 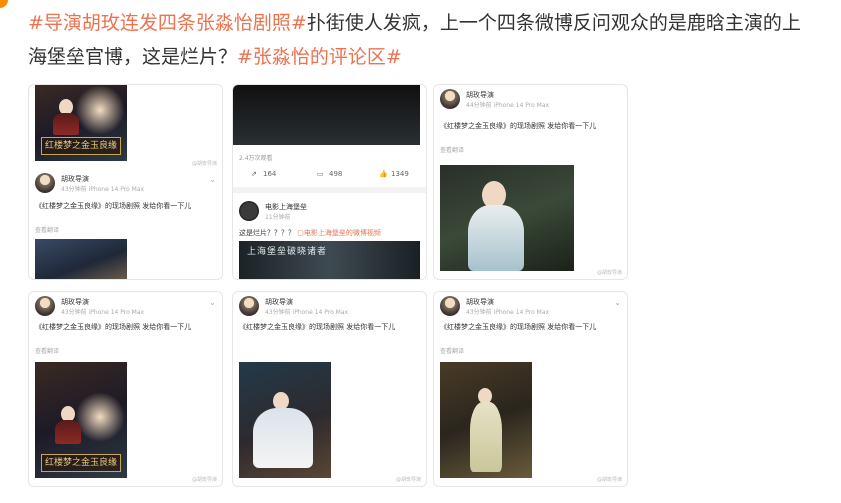 I want to click on weibo-text: 这是烂片？？？？ ▢电影上海堡垒的微博视频, so click(x=329, y=233).